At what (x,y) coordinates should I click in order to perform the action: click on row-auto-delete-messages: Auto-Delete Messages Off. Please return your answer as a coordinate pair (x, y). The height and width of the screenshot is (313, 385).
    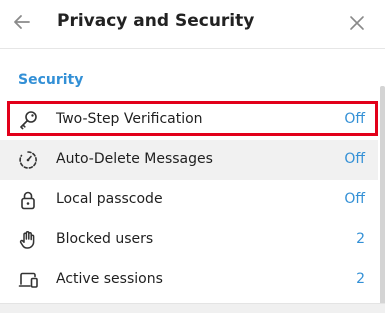
    Looking at the image, I should click on (189, 160).